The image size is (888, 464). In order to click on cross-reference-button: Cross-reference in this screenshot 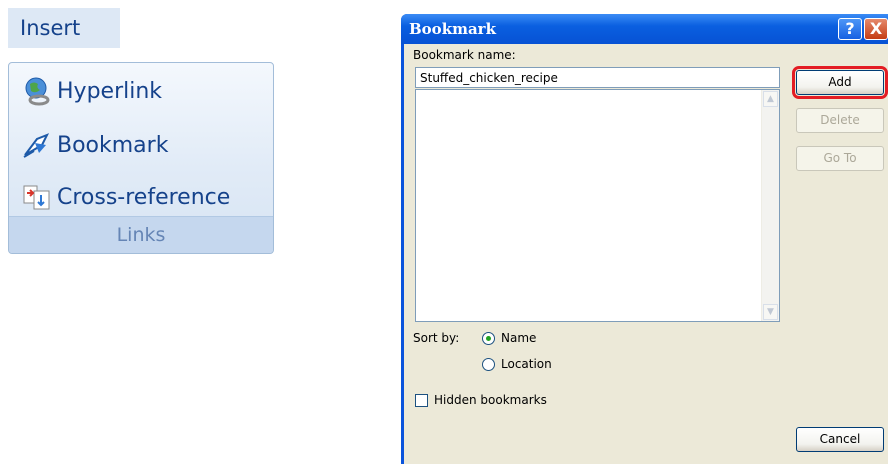, I will do `click(124, 197)`.